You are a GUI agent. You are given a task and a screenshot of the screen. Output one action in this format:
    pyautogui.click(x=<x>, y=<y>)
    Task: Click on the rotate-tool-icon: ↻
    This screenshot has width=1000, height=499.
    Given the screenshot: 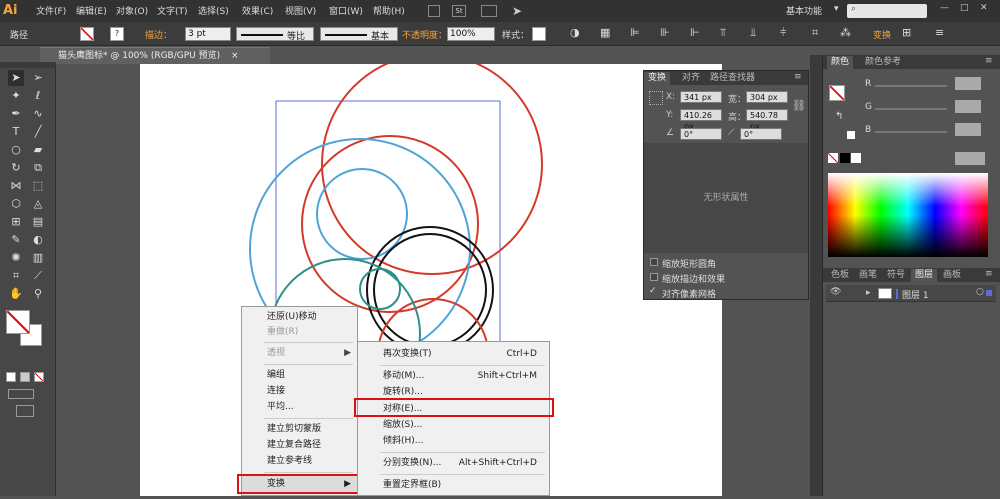 What is the action you would take?
    pyautogui.click(x=16, y=168)
    